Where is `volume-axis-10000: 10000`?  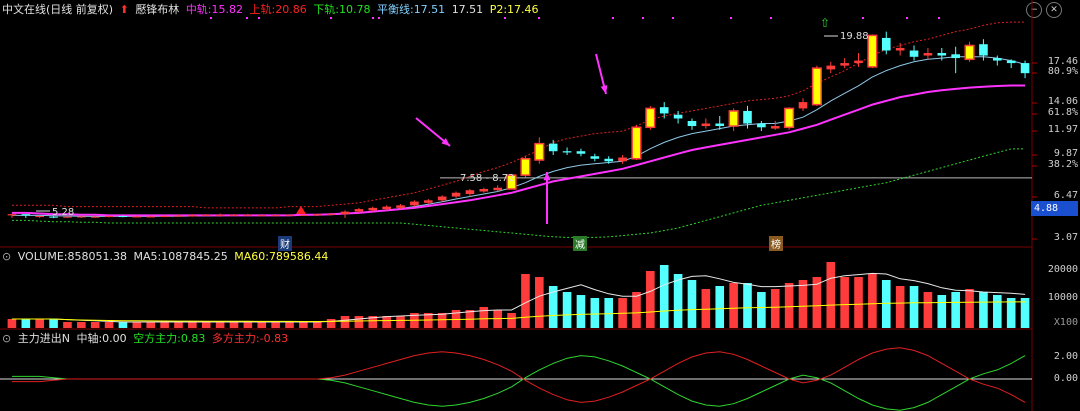 volume-axis-10000: 10000 is located at coordinates (1062, 297).